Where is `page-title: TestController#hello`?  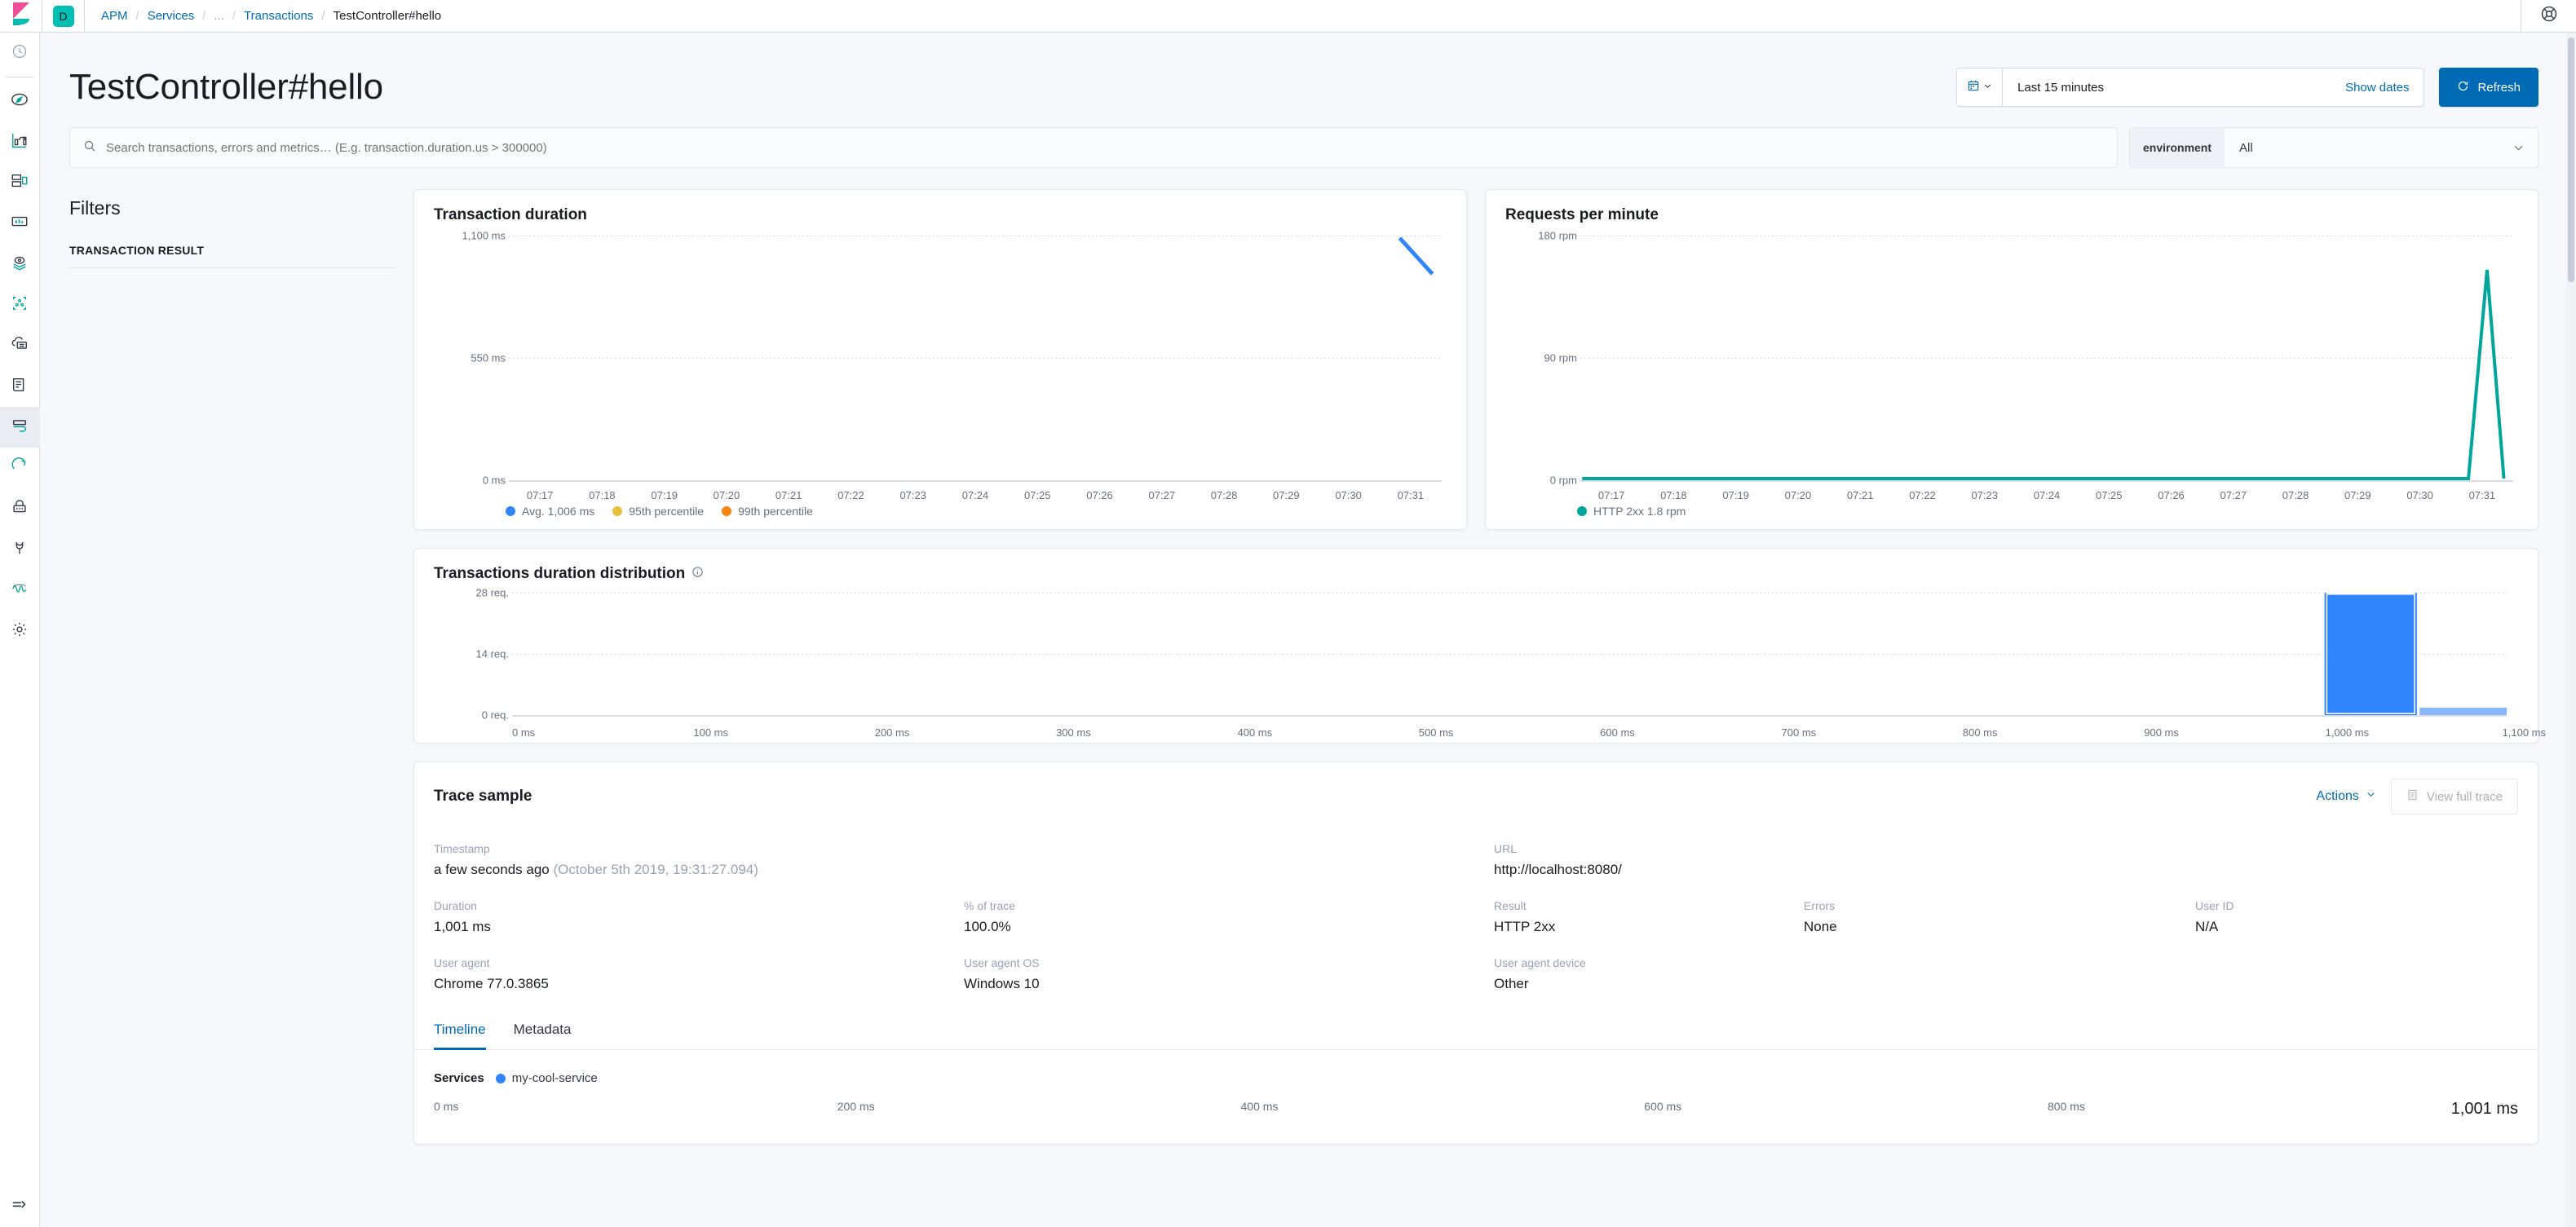
page-title: TestController#hello is located at coordinates (226, 87).